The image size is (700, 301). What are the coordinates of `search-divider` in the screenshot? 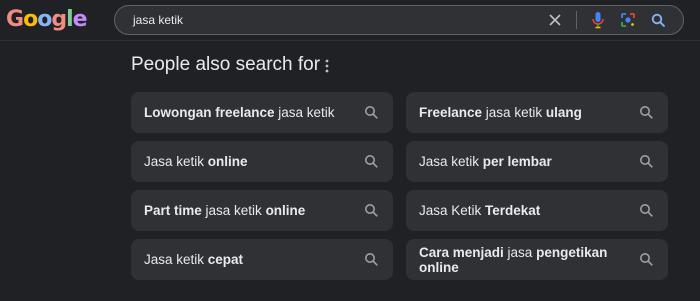 It's located at (576, 20).